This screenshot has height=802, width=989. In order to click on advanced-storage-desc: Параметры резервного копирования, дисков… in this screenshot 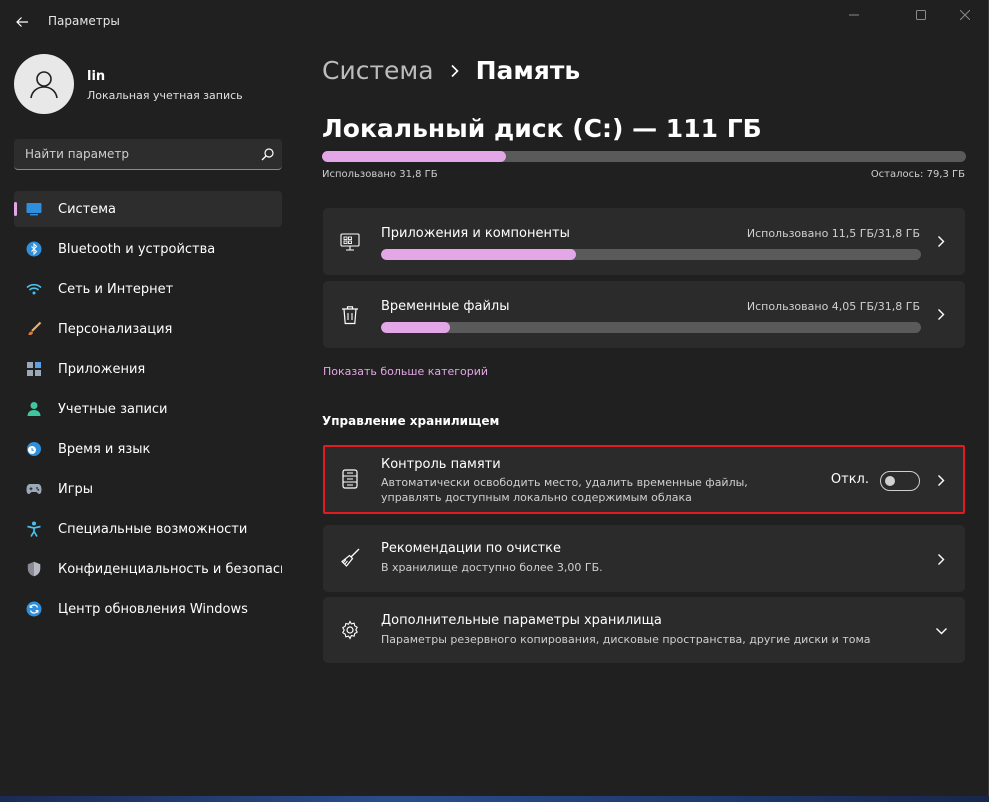, I will do `click(626, 639)`.